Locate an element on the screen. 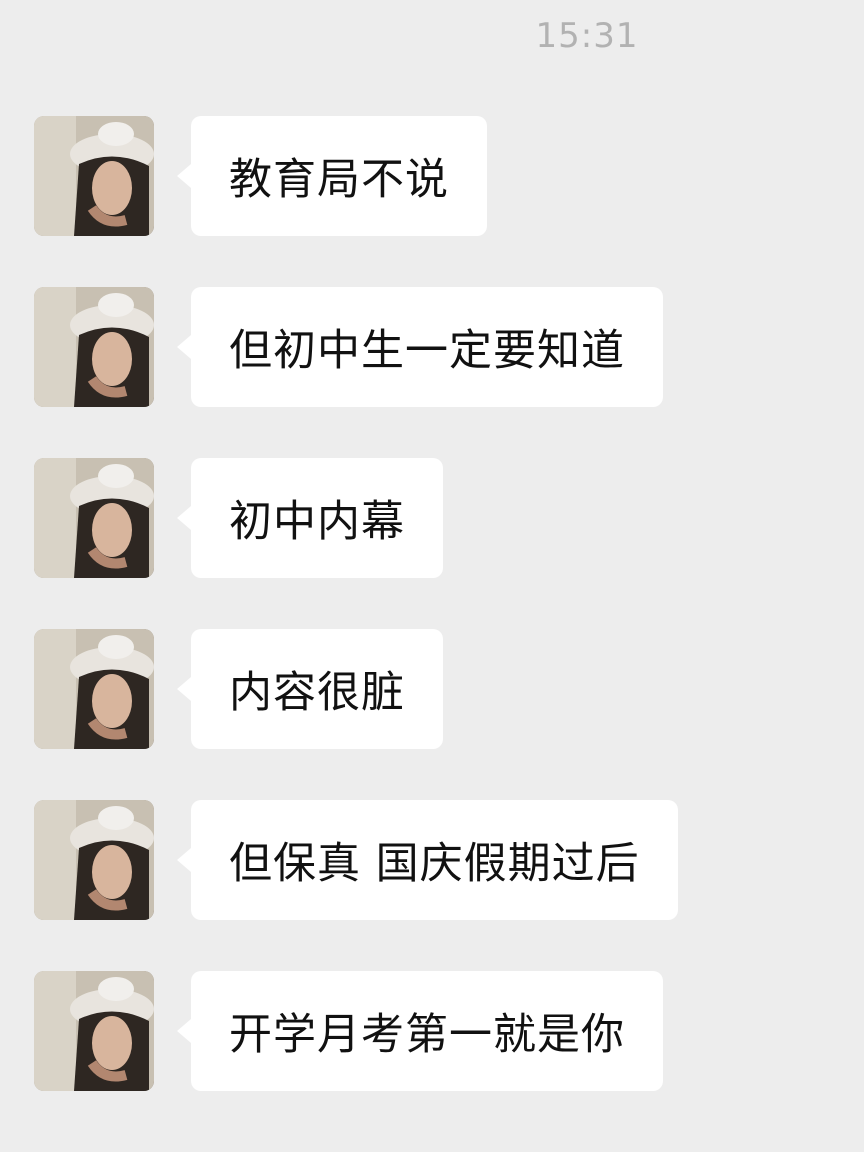 Image resolution: width=864 pixels, height=1152 pixels. message-bubble: 教育局不说 is located at coordinates (332, 176).